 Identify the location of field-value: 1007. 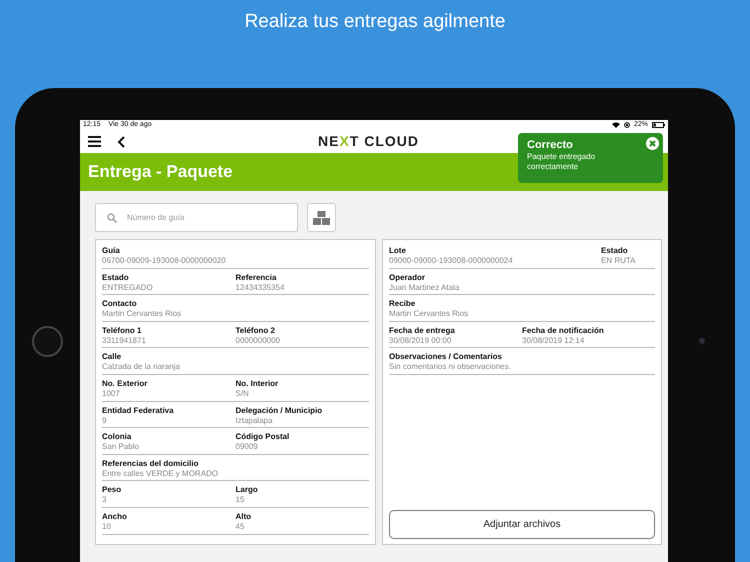
(111, 393).